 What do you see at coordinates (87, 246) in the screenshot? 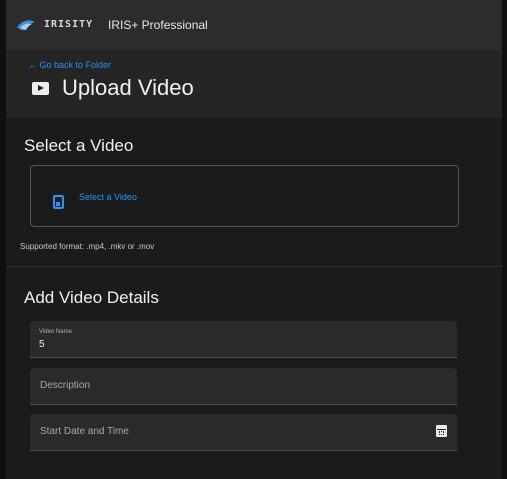
I see `supported-format-hint: Supported format: .mp4, .mkv or .mov` at bounding box center [87, 246].